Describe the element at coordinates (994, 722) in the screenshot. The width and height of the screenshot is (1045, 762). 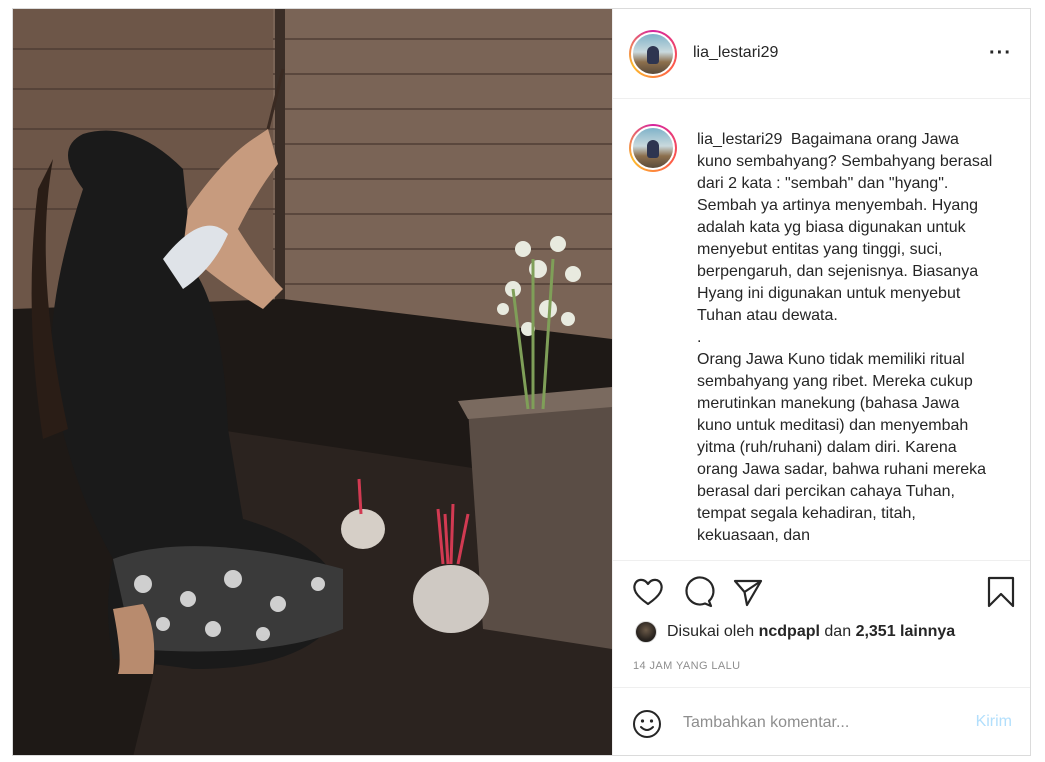
I see `post-comment-button: Kirim` at that location.